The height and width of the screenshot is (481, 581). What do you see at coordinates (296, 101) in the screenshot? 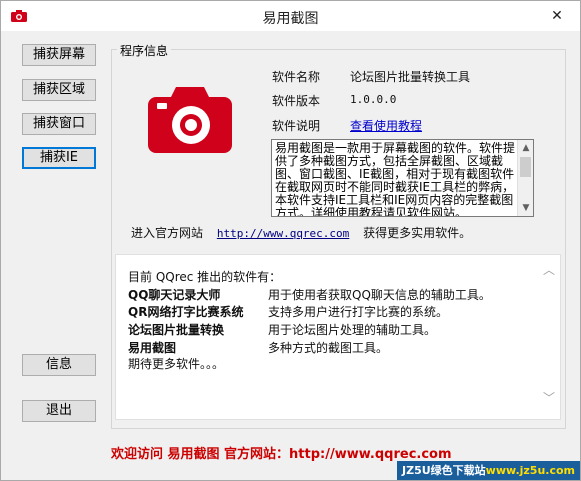
I see `version-label: 软件版本` at bounding box center [296, 101].